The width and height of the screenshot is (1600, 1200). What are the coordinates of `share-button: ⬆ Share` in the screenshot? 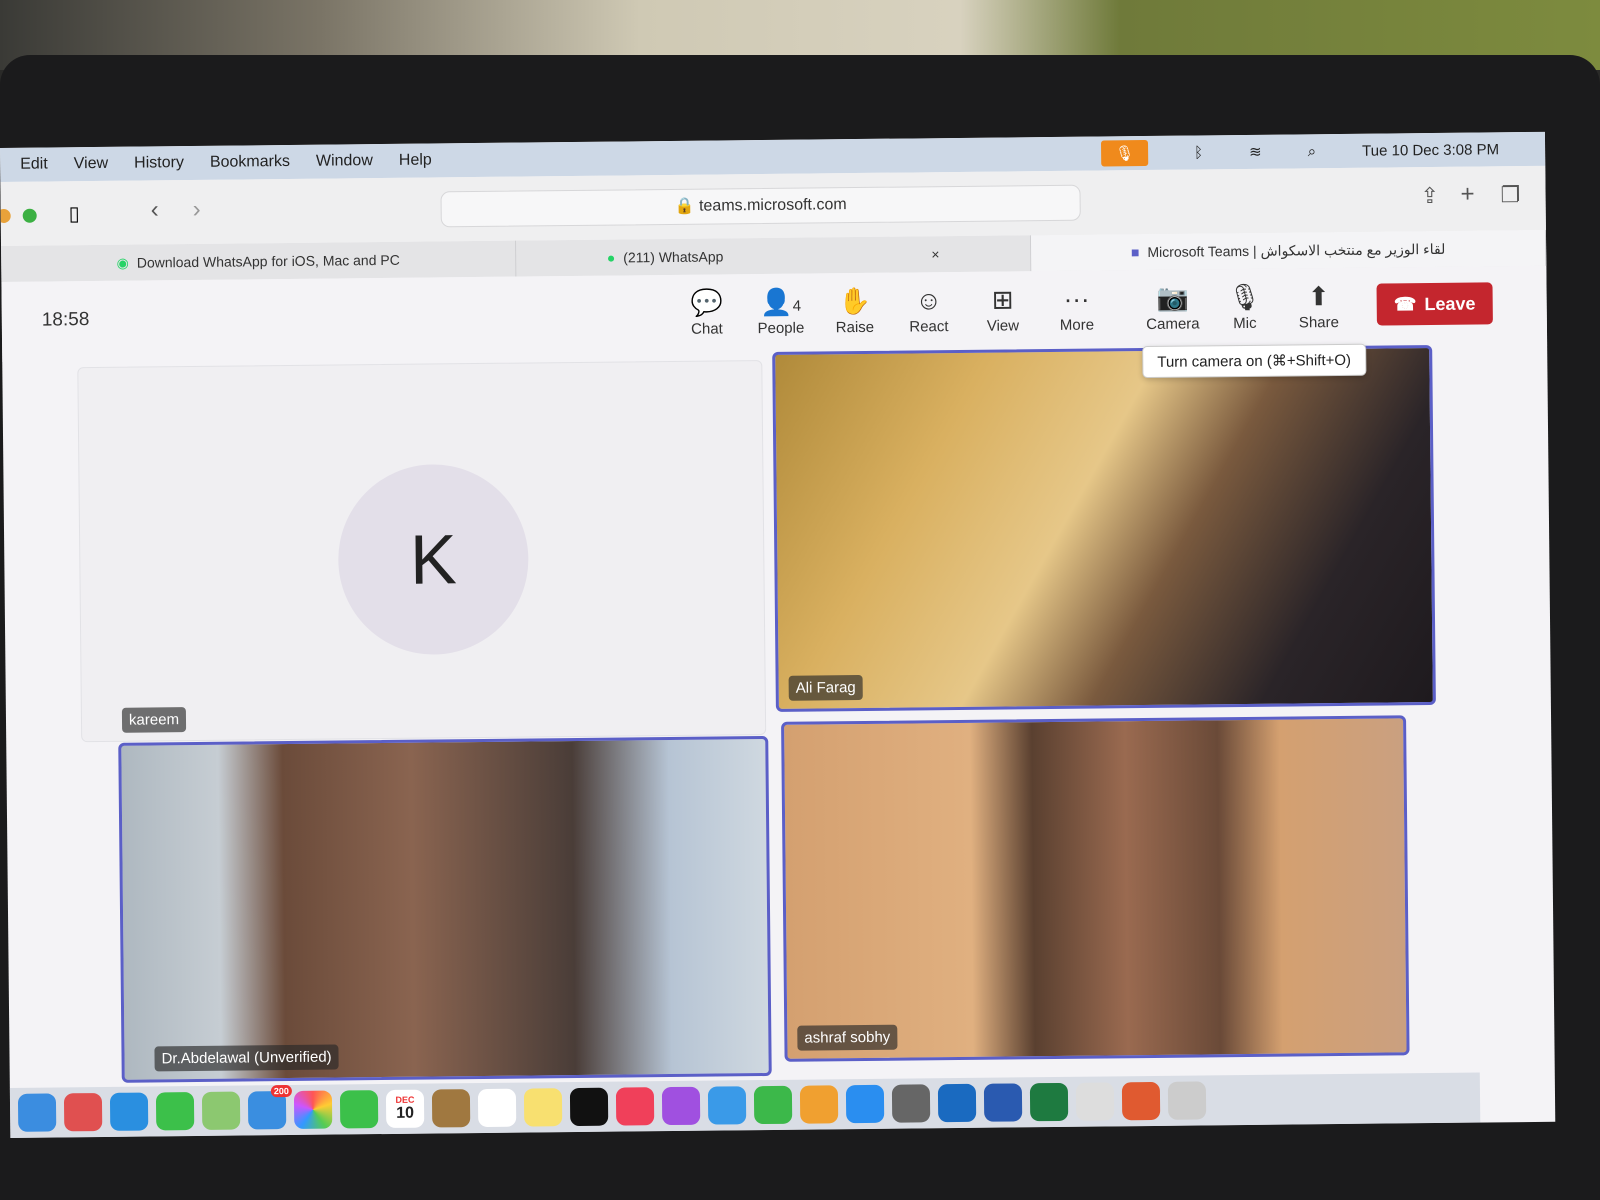 It's located at (1318, 305).